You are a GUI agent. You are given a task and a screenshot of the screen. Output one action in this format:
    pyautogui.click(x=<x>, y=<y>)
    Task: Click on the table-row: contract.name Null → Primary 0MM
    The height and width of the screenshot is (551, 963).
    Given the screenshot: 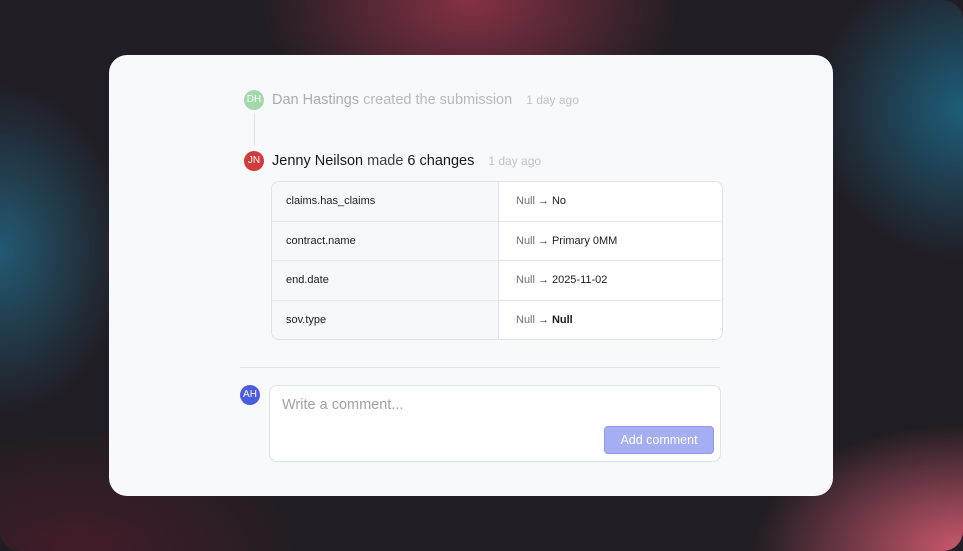 What is the action you would take?
    pyautogui.click(x=497, y=240)
    